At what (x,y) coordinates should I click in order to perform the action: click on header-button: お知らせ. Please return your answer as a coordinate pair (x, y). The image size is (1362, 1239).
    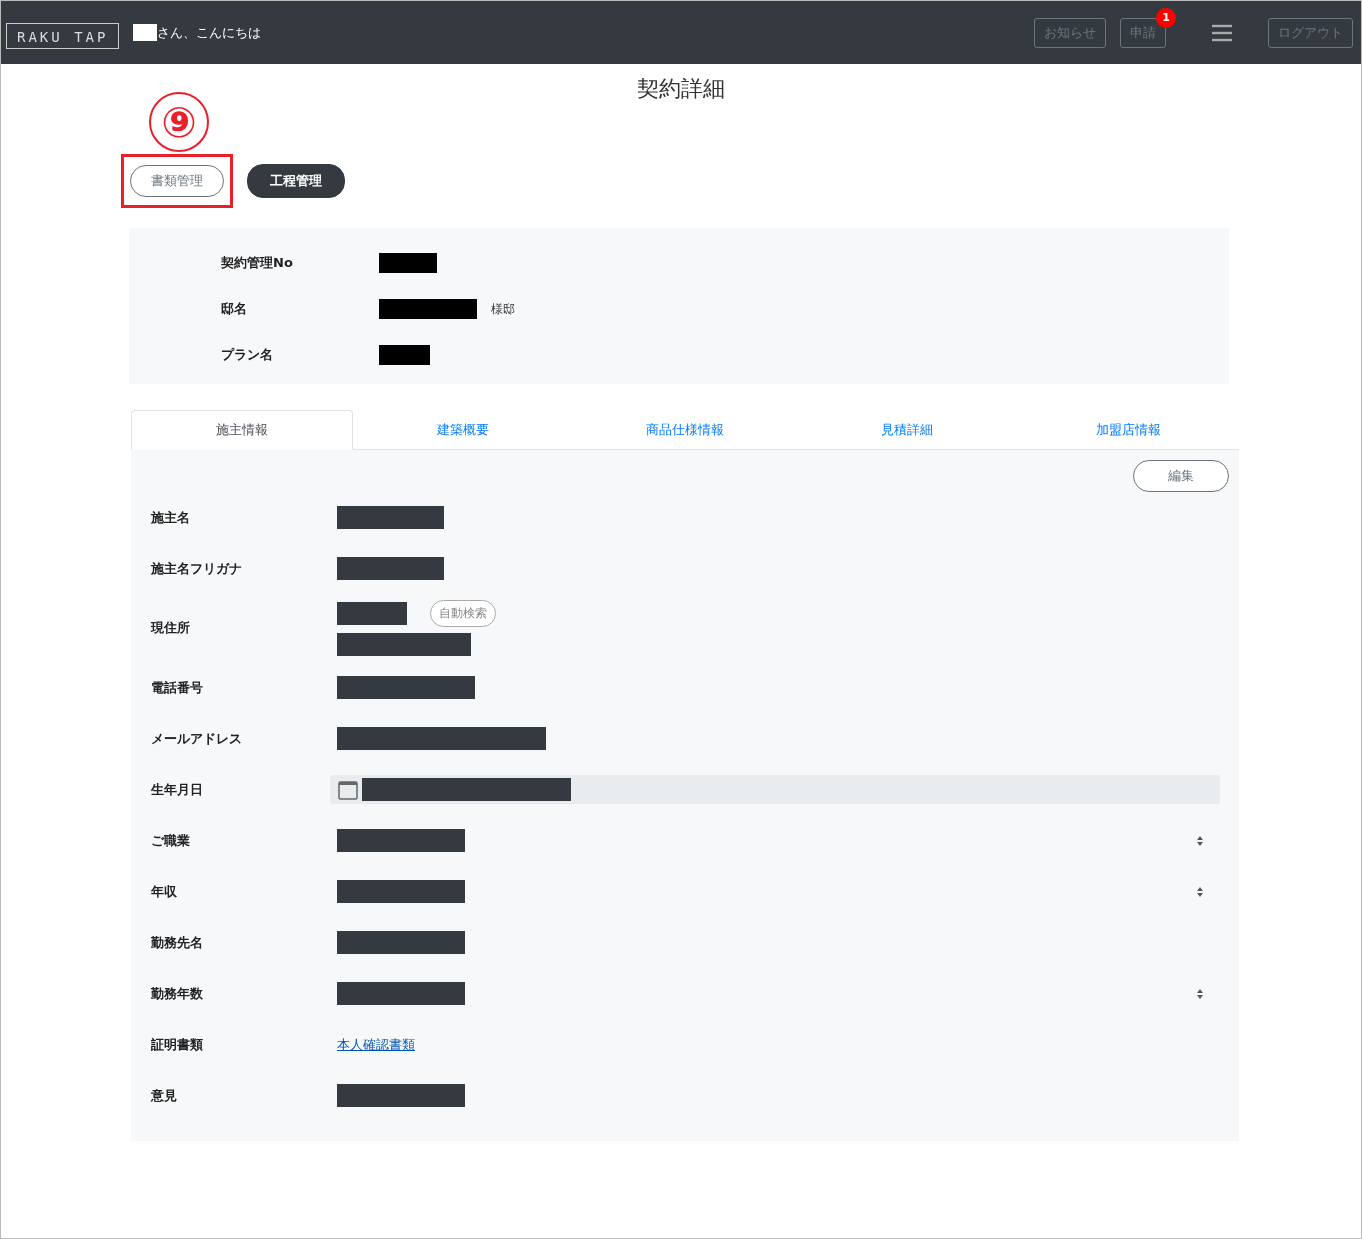
    Looking at the image, I should click on (1070, 32).